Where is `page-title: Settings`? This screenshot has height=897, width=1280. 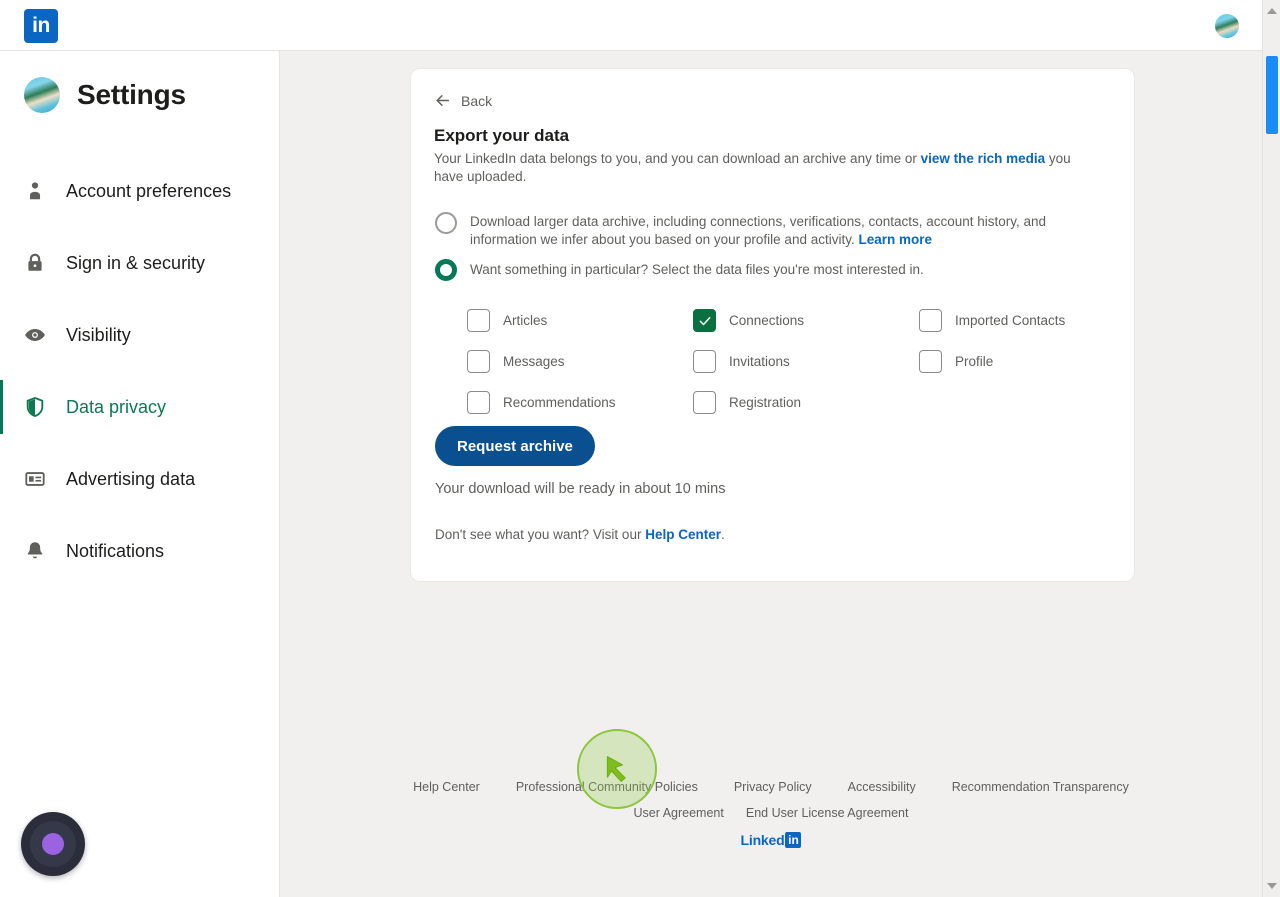
page-title: Settings is located at coordinates (131, 94).